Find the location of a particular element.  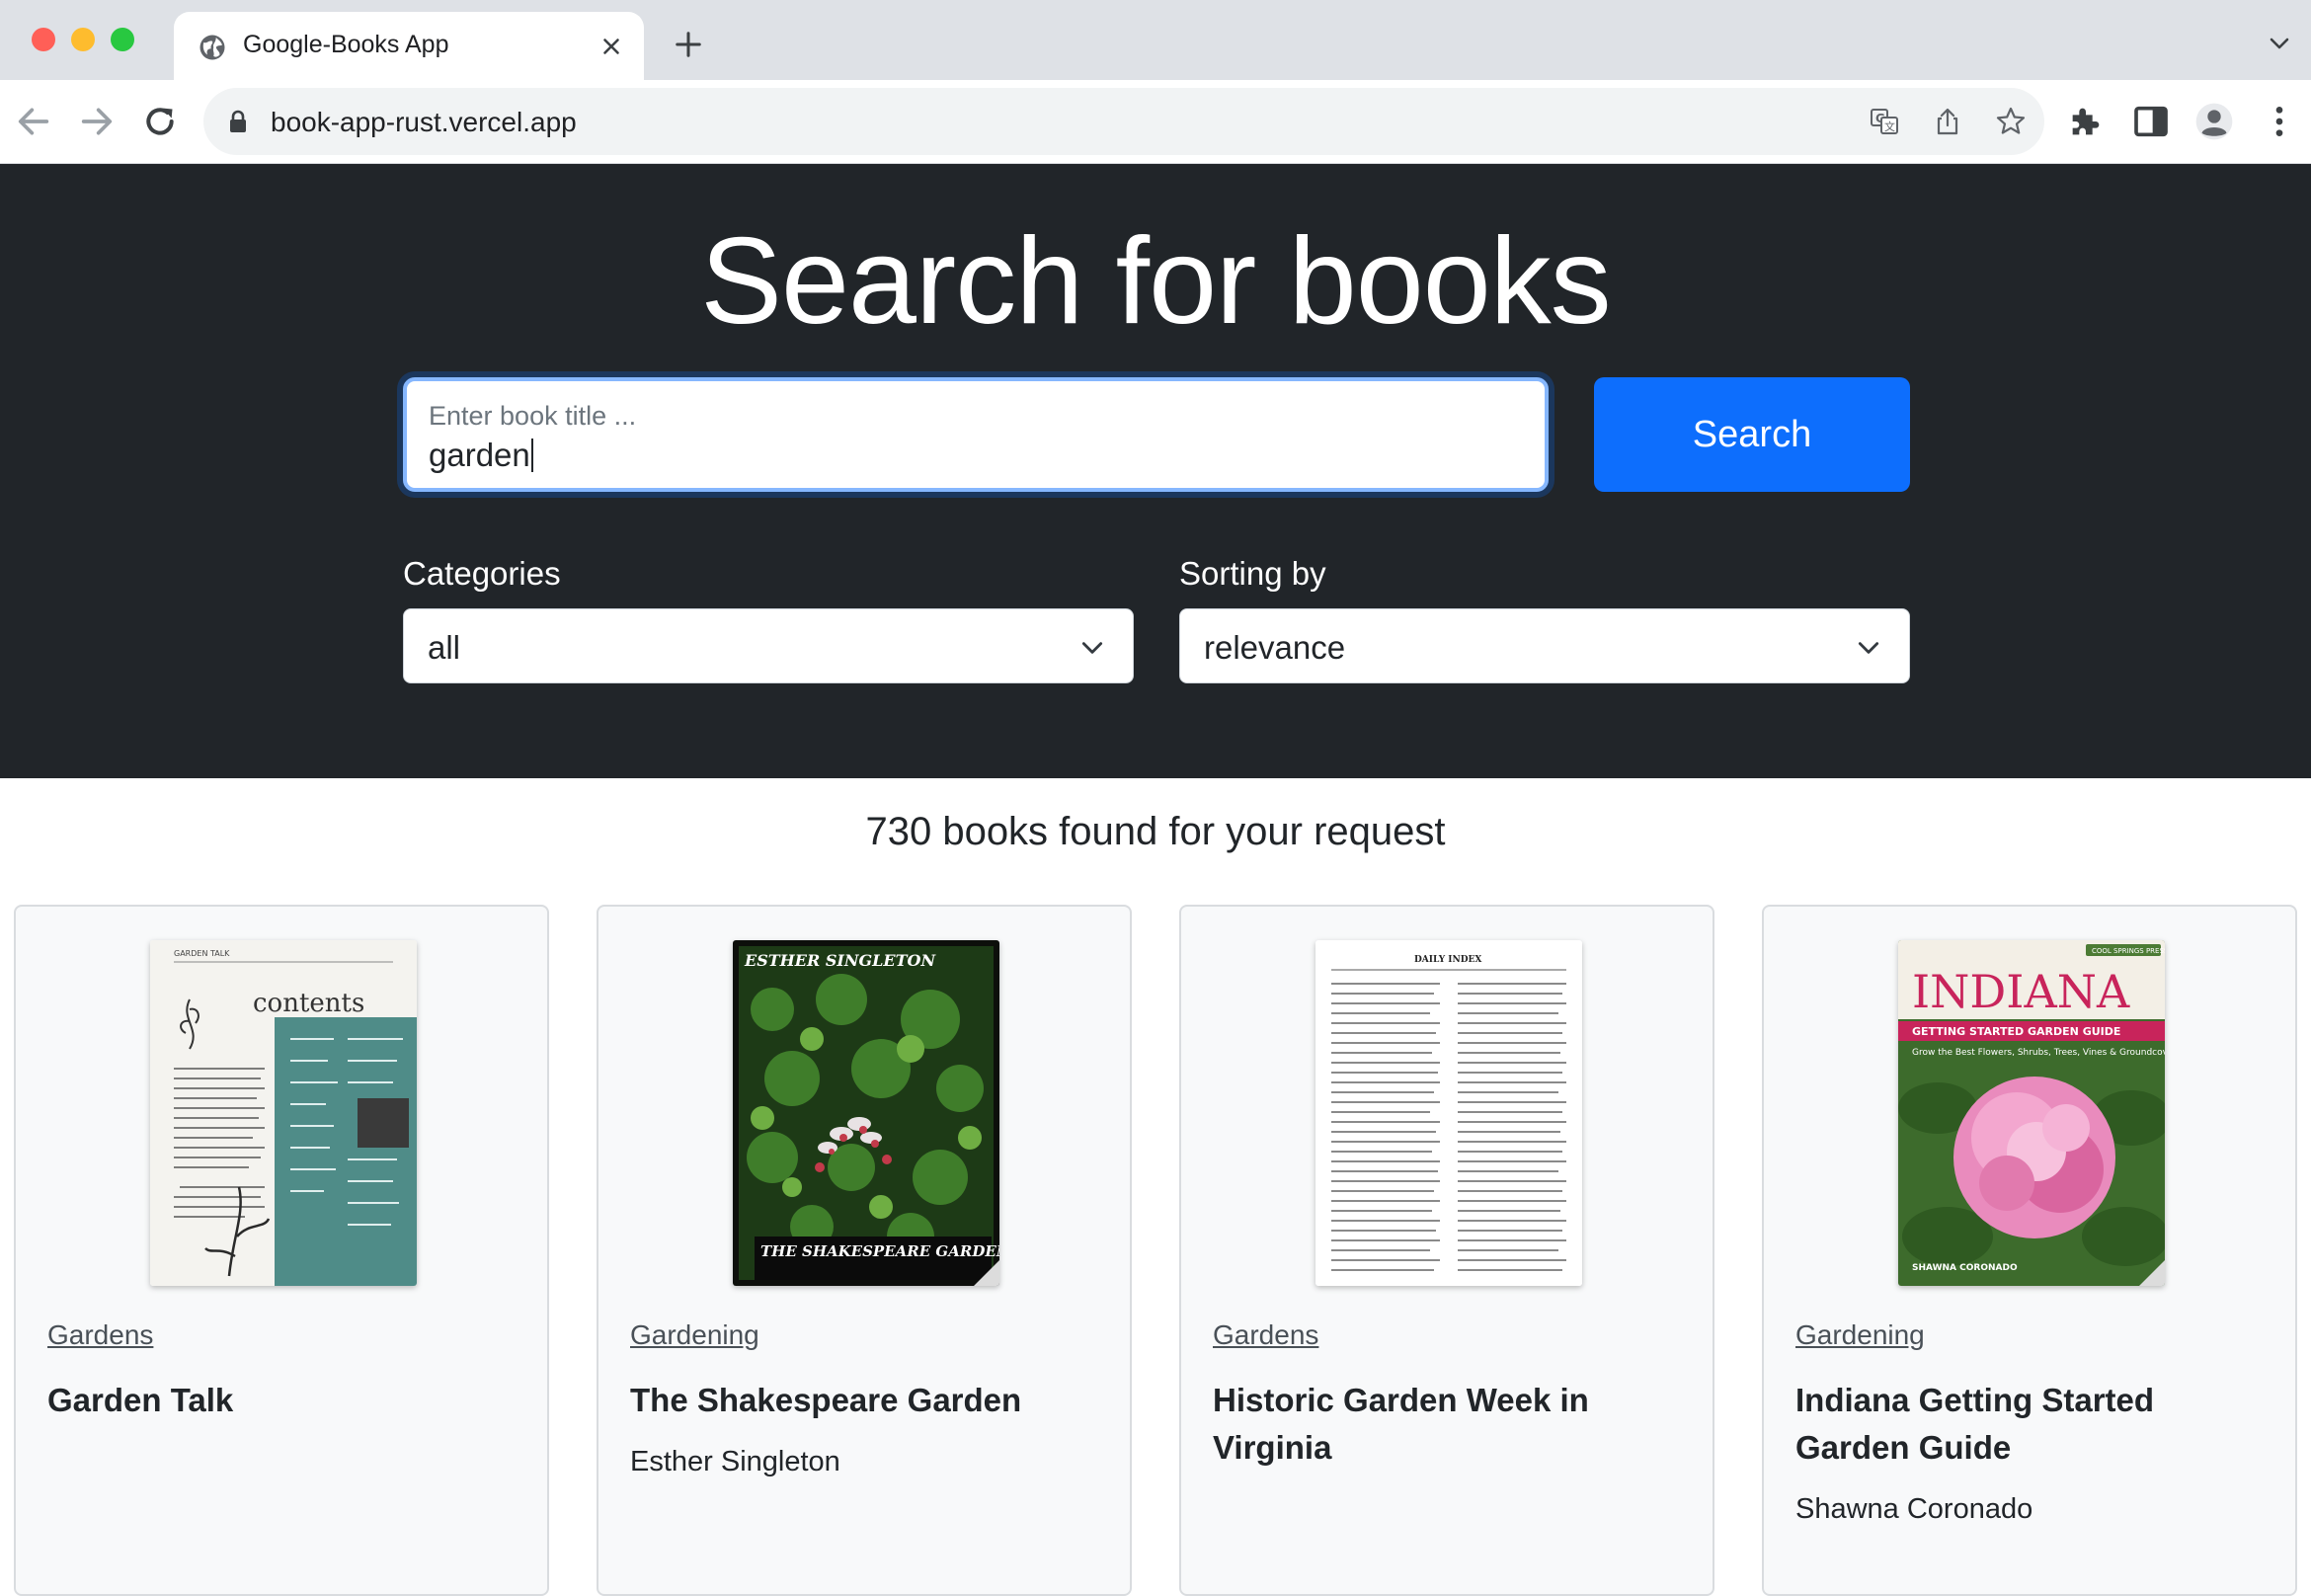

search-input: Enter book title ... garden is located at coordinates (976, 434).